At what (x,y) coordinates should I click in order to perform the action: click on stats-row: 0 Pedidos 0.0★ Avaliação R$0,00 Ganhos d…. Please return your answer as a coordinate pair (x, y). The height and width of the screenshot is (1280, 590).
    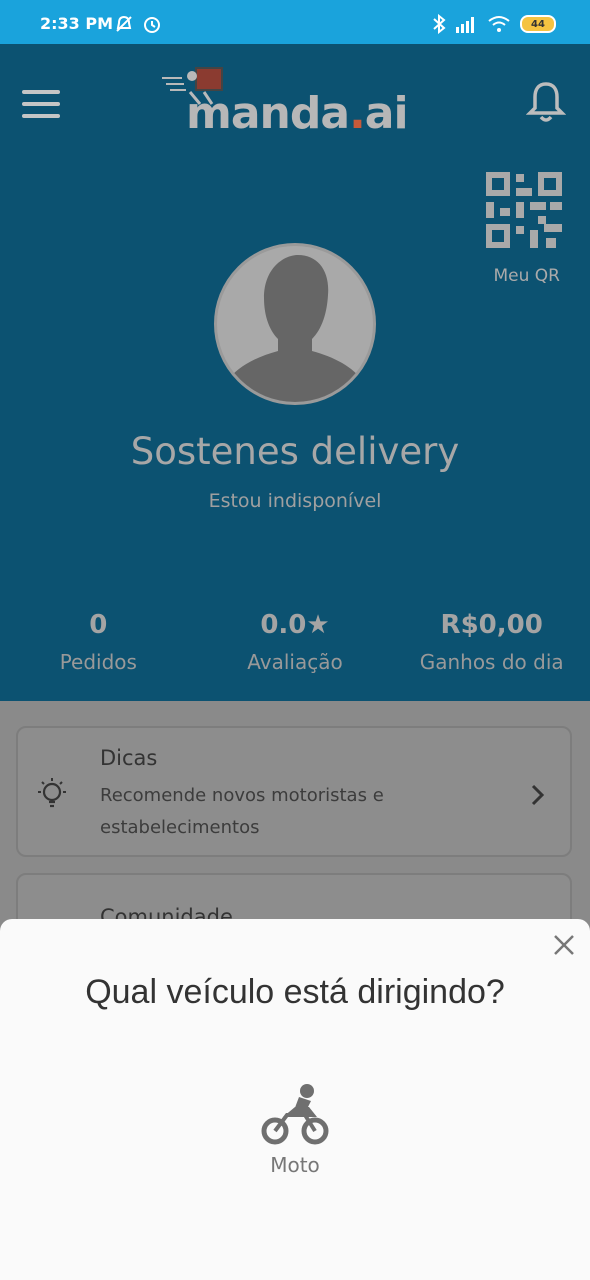
    Looking at the image, I should click on (295, 650).